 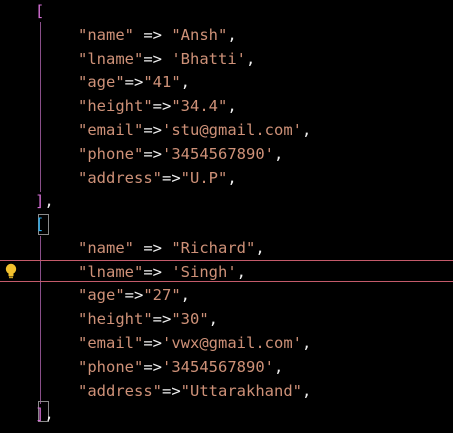 What do you see at coordinates (226, 295) in the screenshot?
I see `key-value-line: "age"=>"27",` at bounding box center [226, 295].